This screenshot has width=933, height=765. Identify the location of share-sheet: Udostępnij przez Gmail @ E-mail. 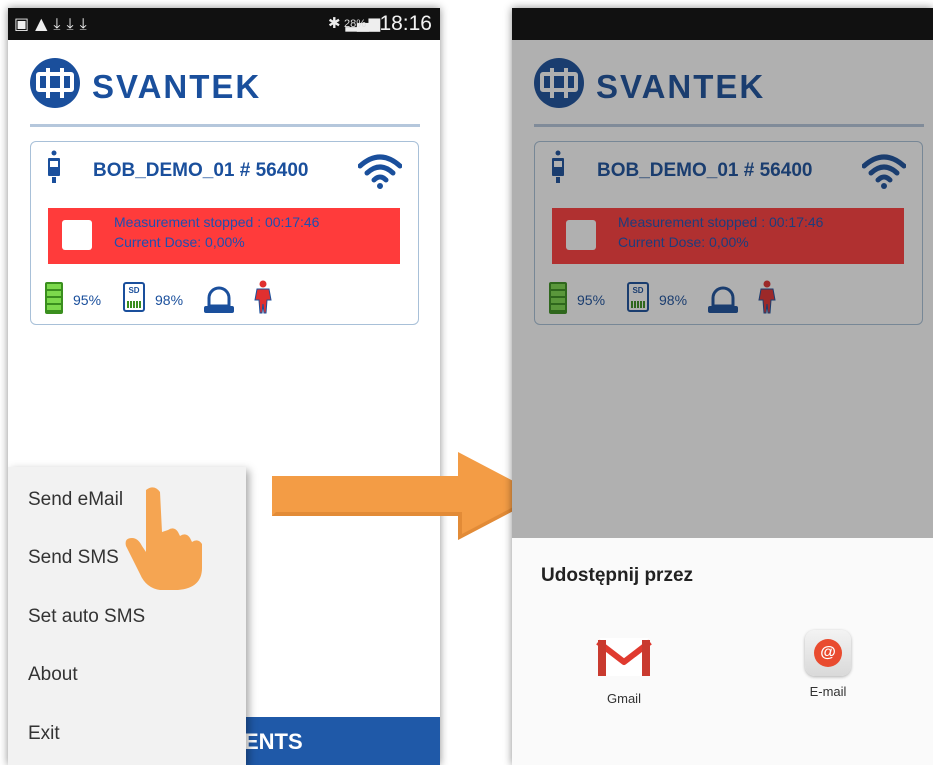
(722, 651).